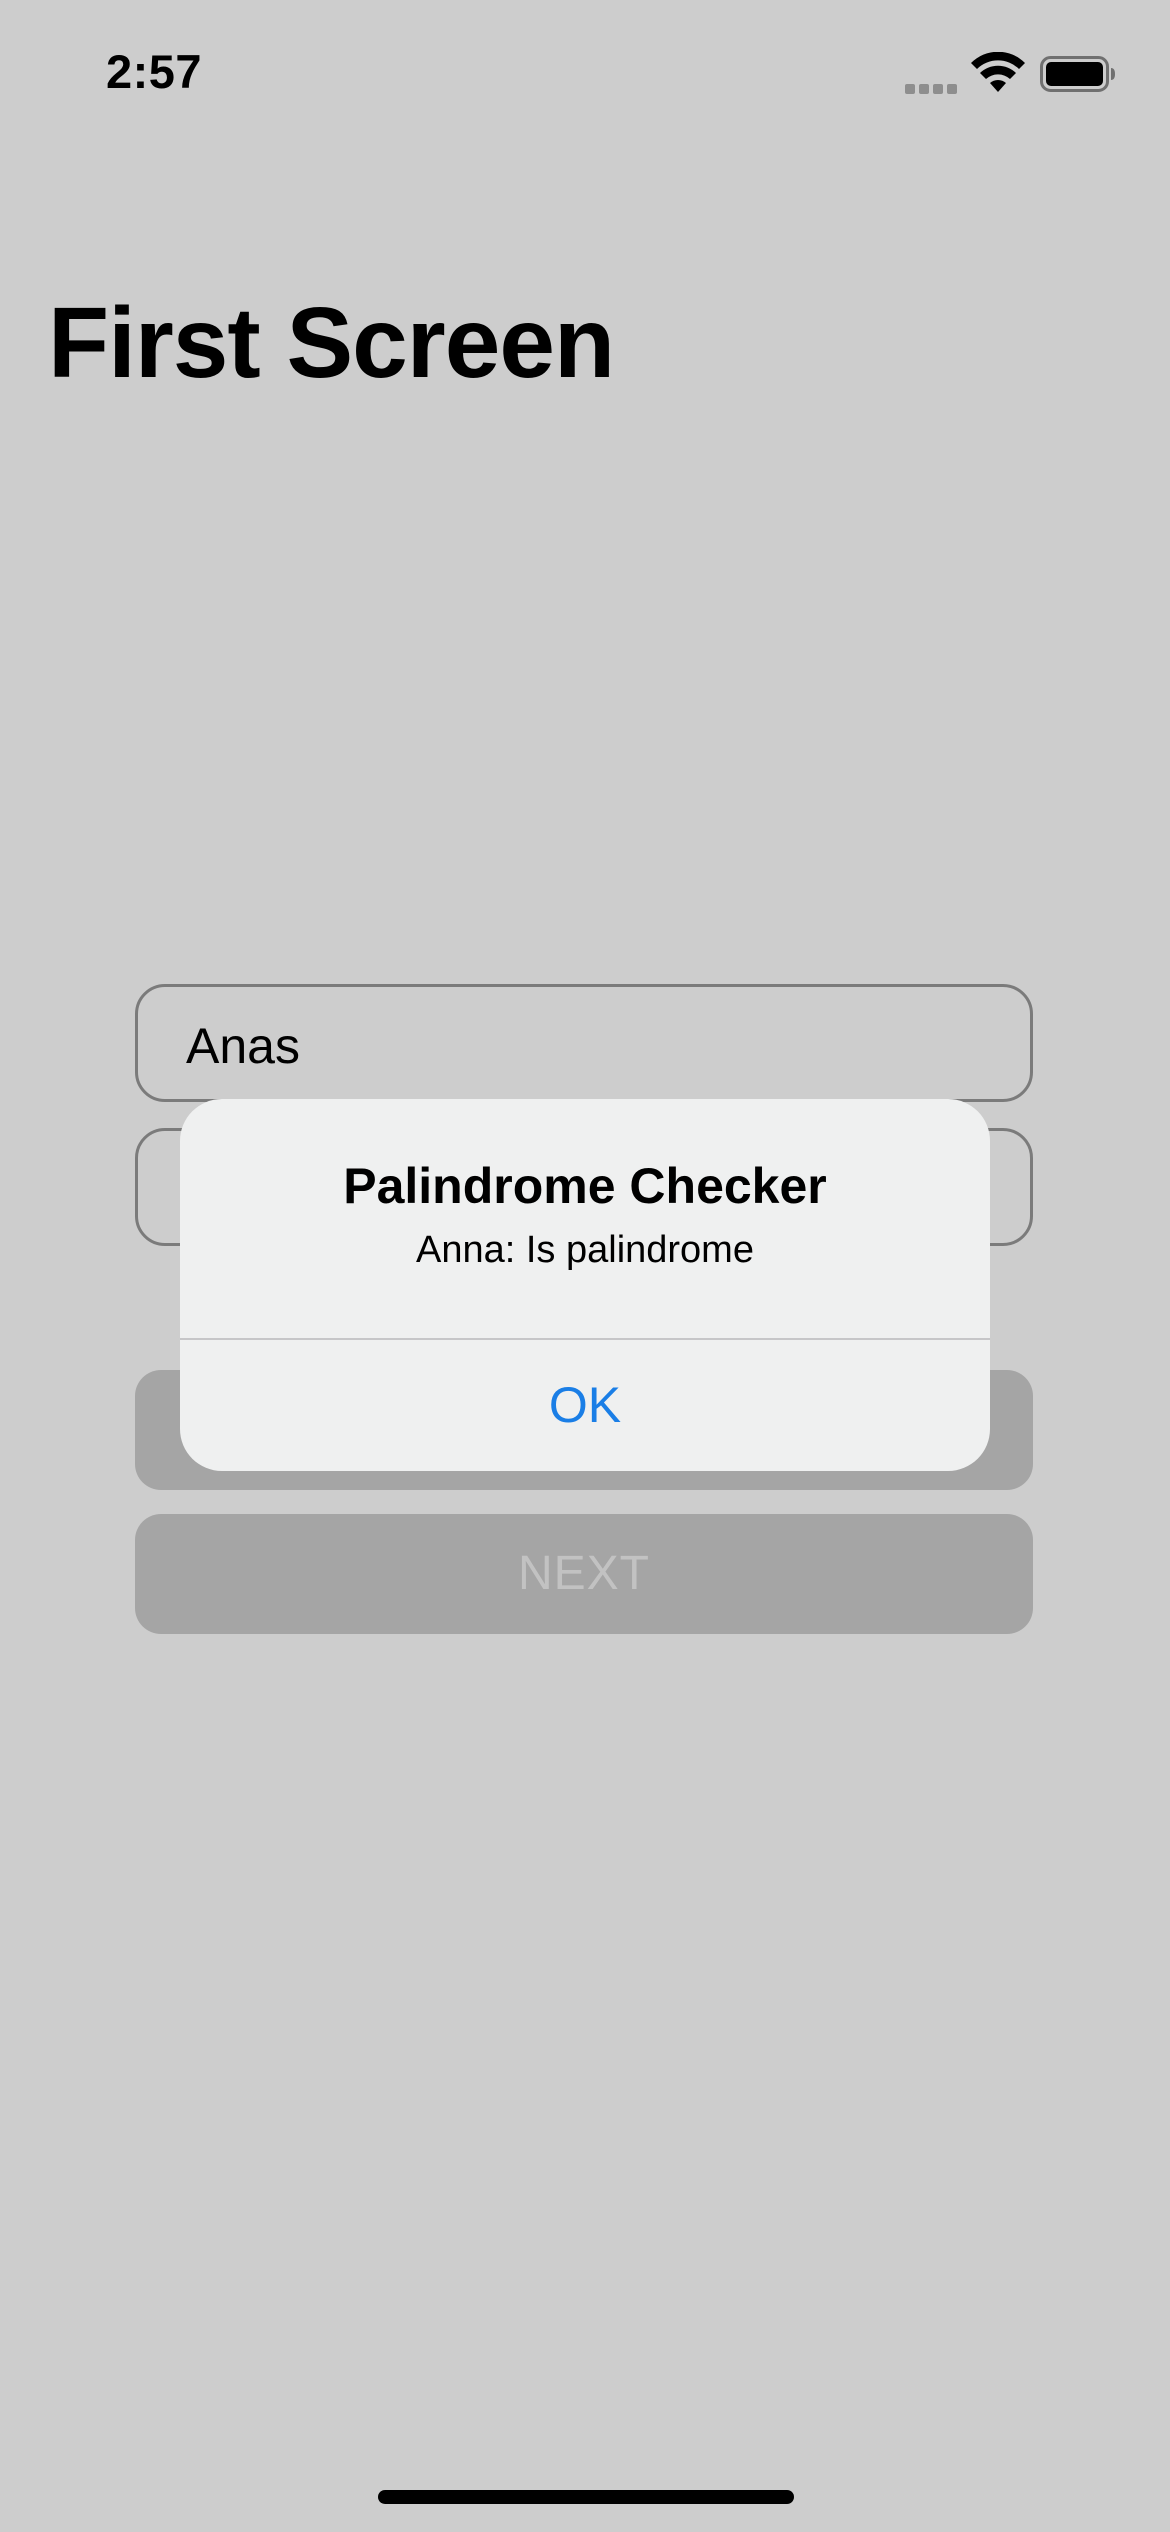 This screenshot has height=2532, width=1170. I want to click on page-title: First Screen, so click(331, 343).